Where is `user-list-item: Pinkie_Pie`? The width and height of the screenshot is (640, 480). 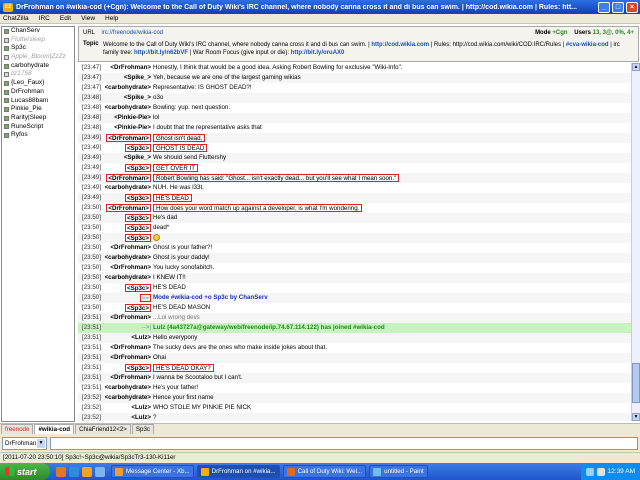
user-list-item: Pinkie_Pie is located at coordinates (38, 109).